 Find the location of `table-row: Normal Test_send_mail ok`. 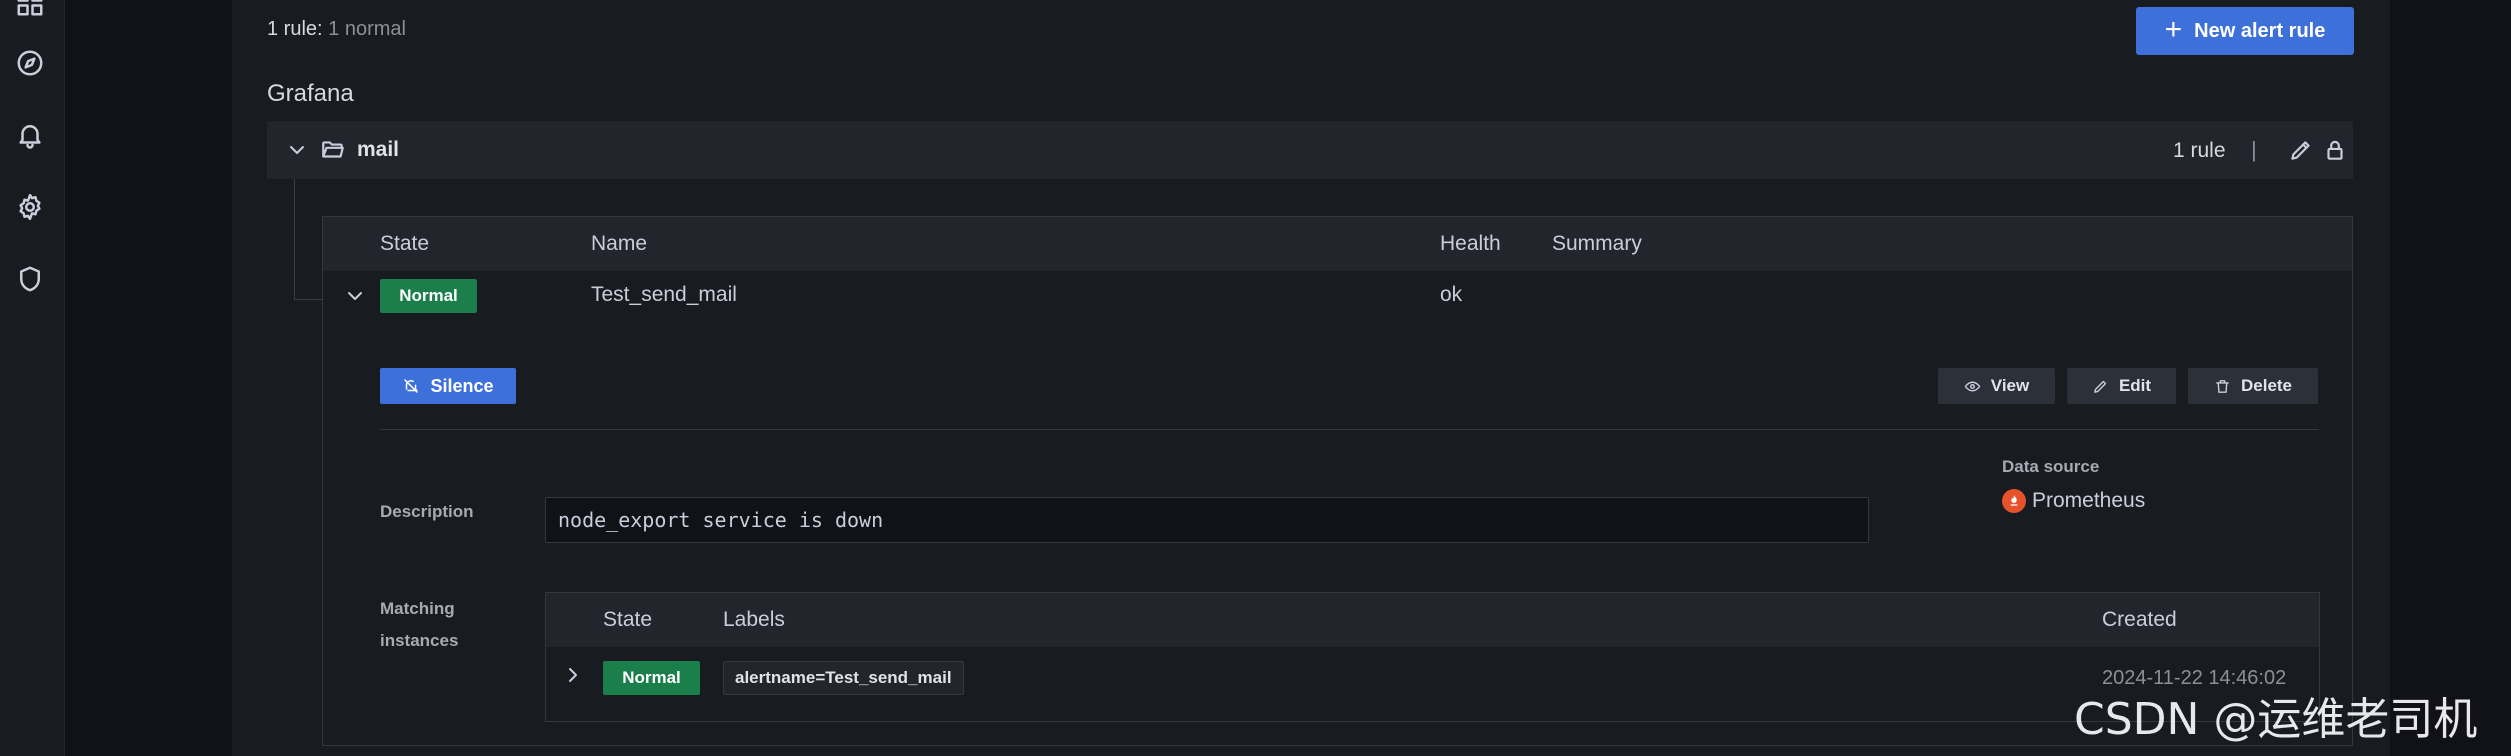

table-row: Normal Test_send_mail ok is located at coordinates (1337, 296).